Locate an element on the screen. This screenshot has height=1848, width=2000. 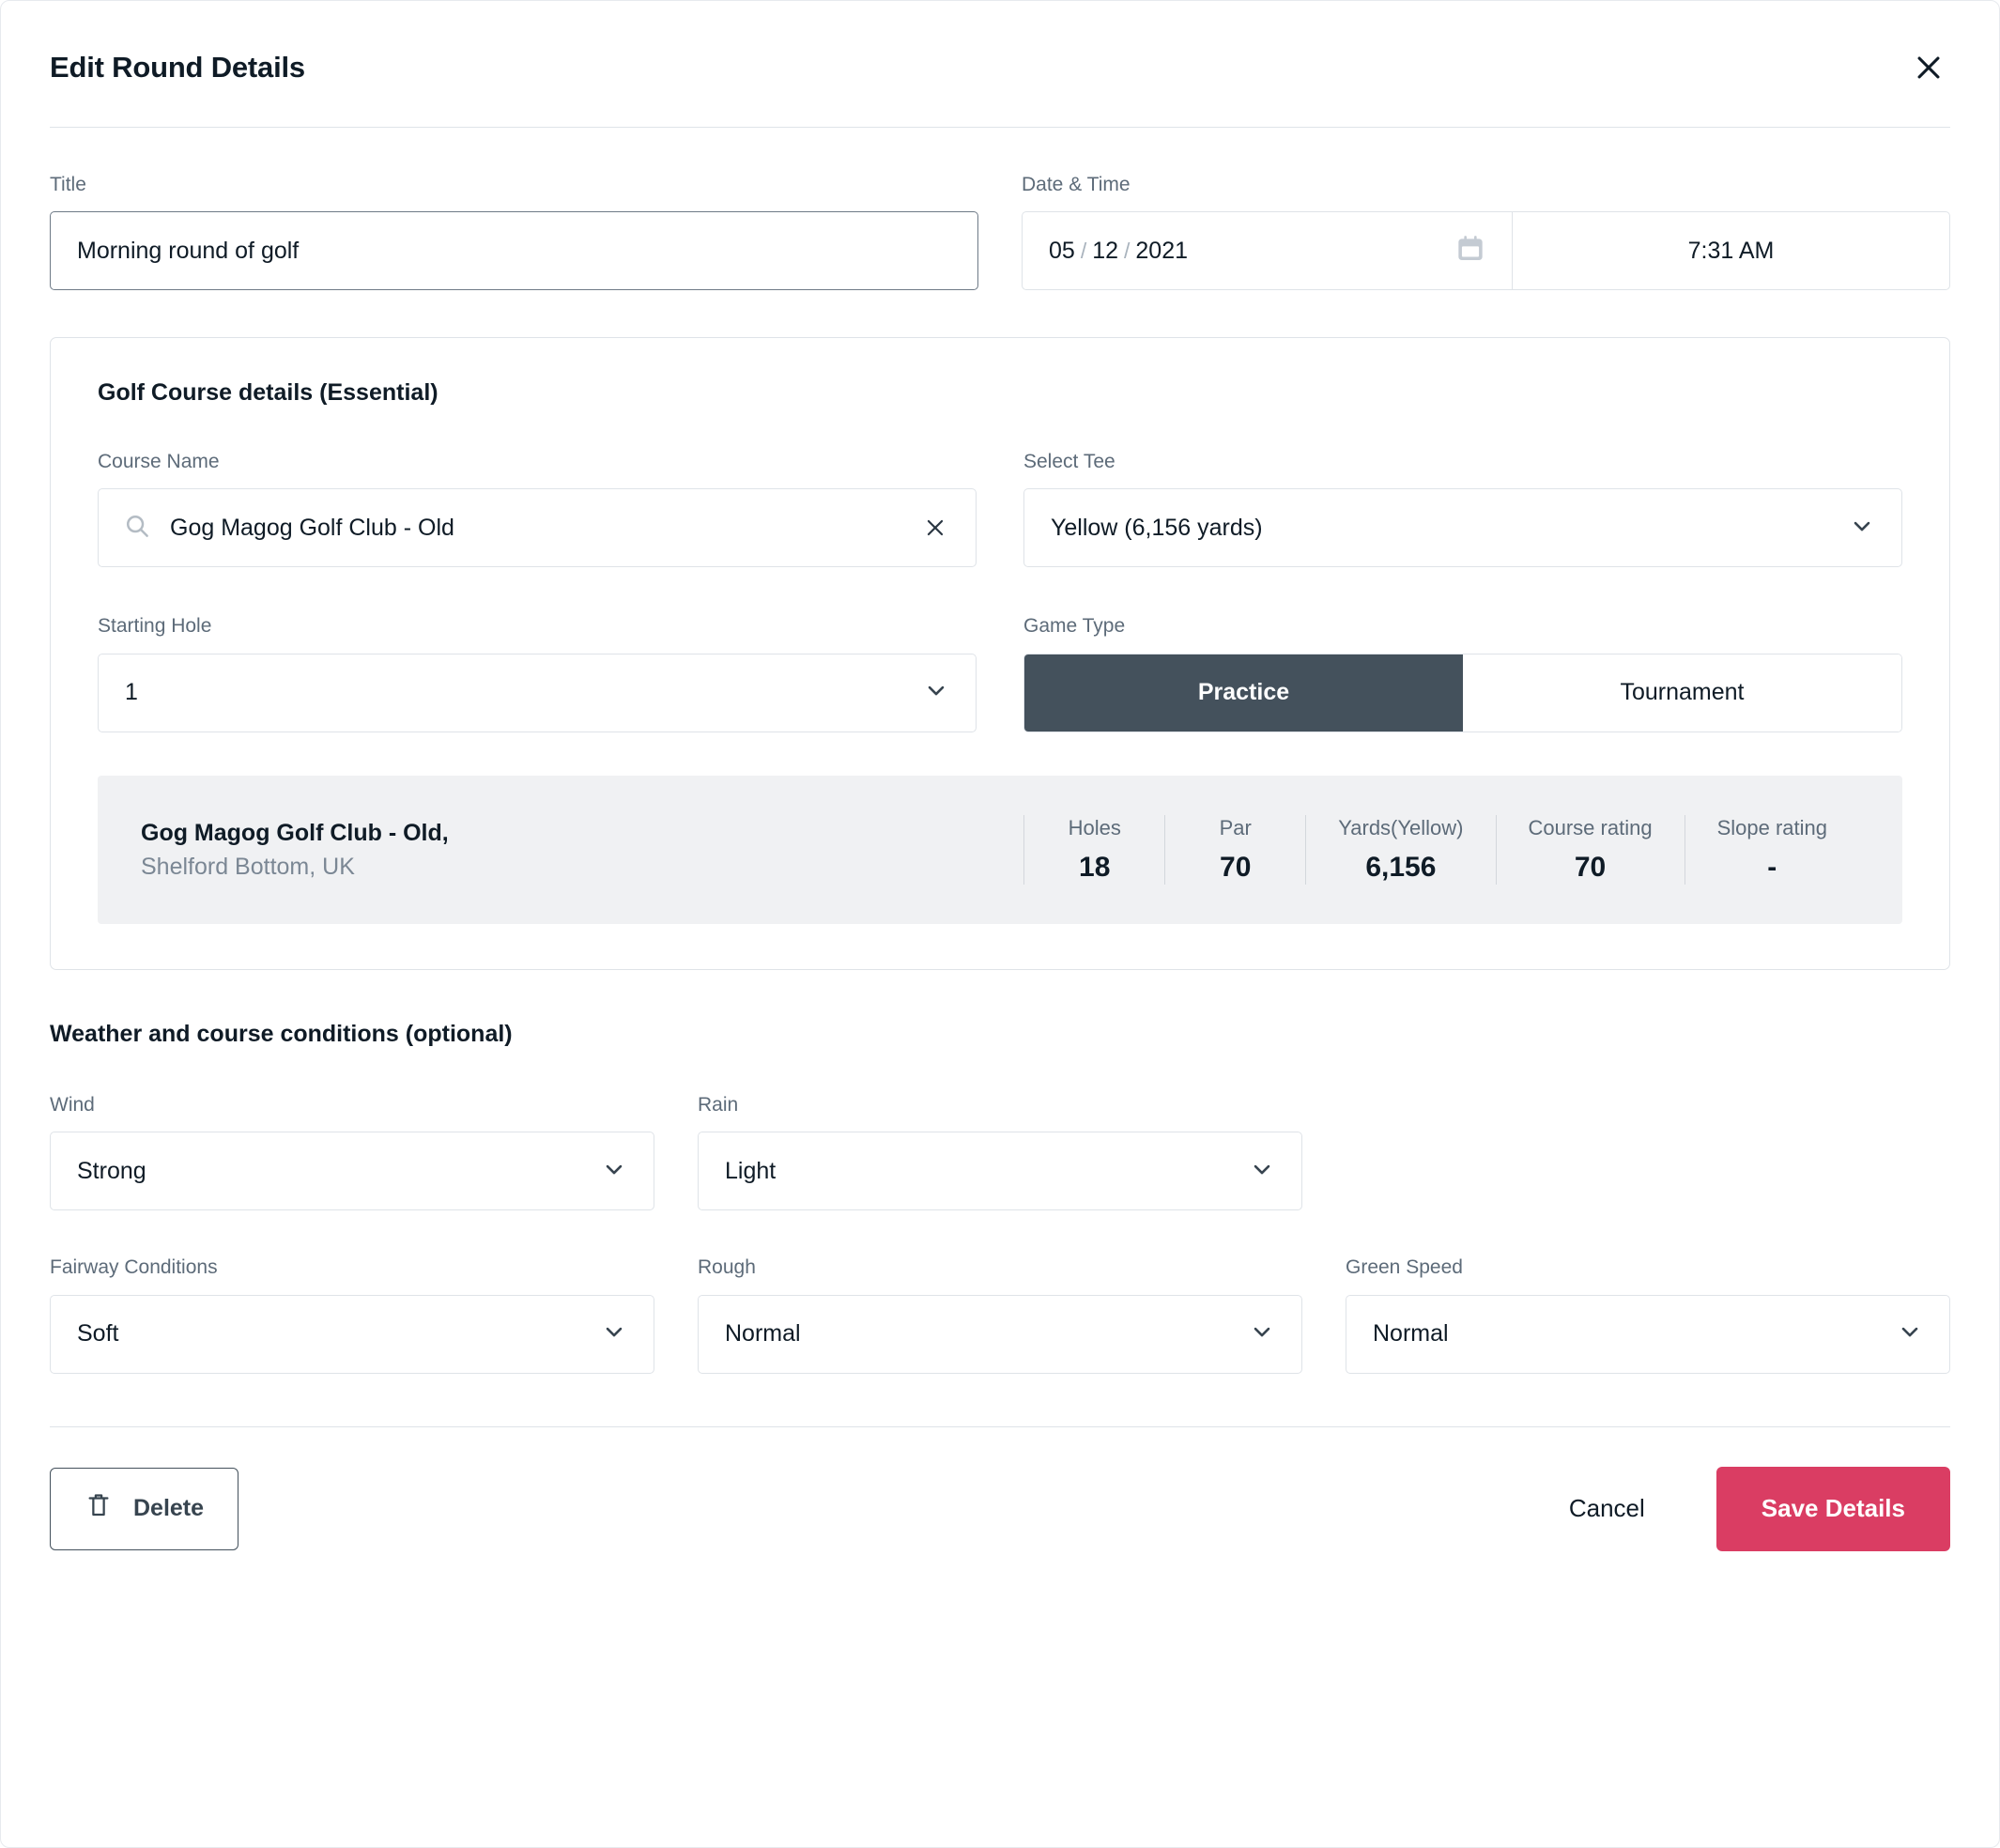
rough-label: Rough is located at coordinates (727, 1267).